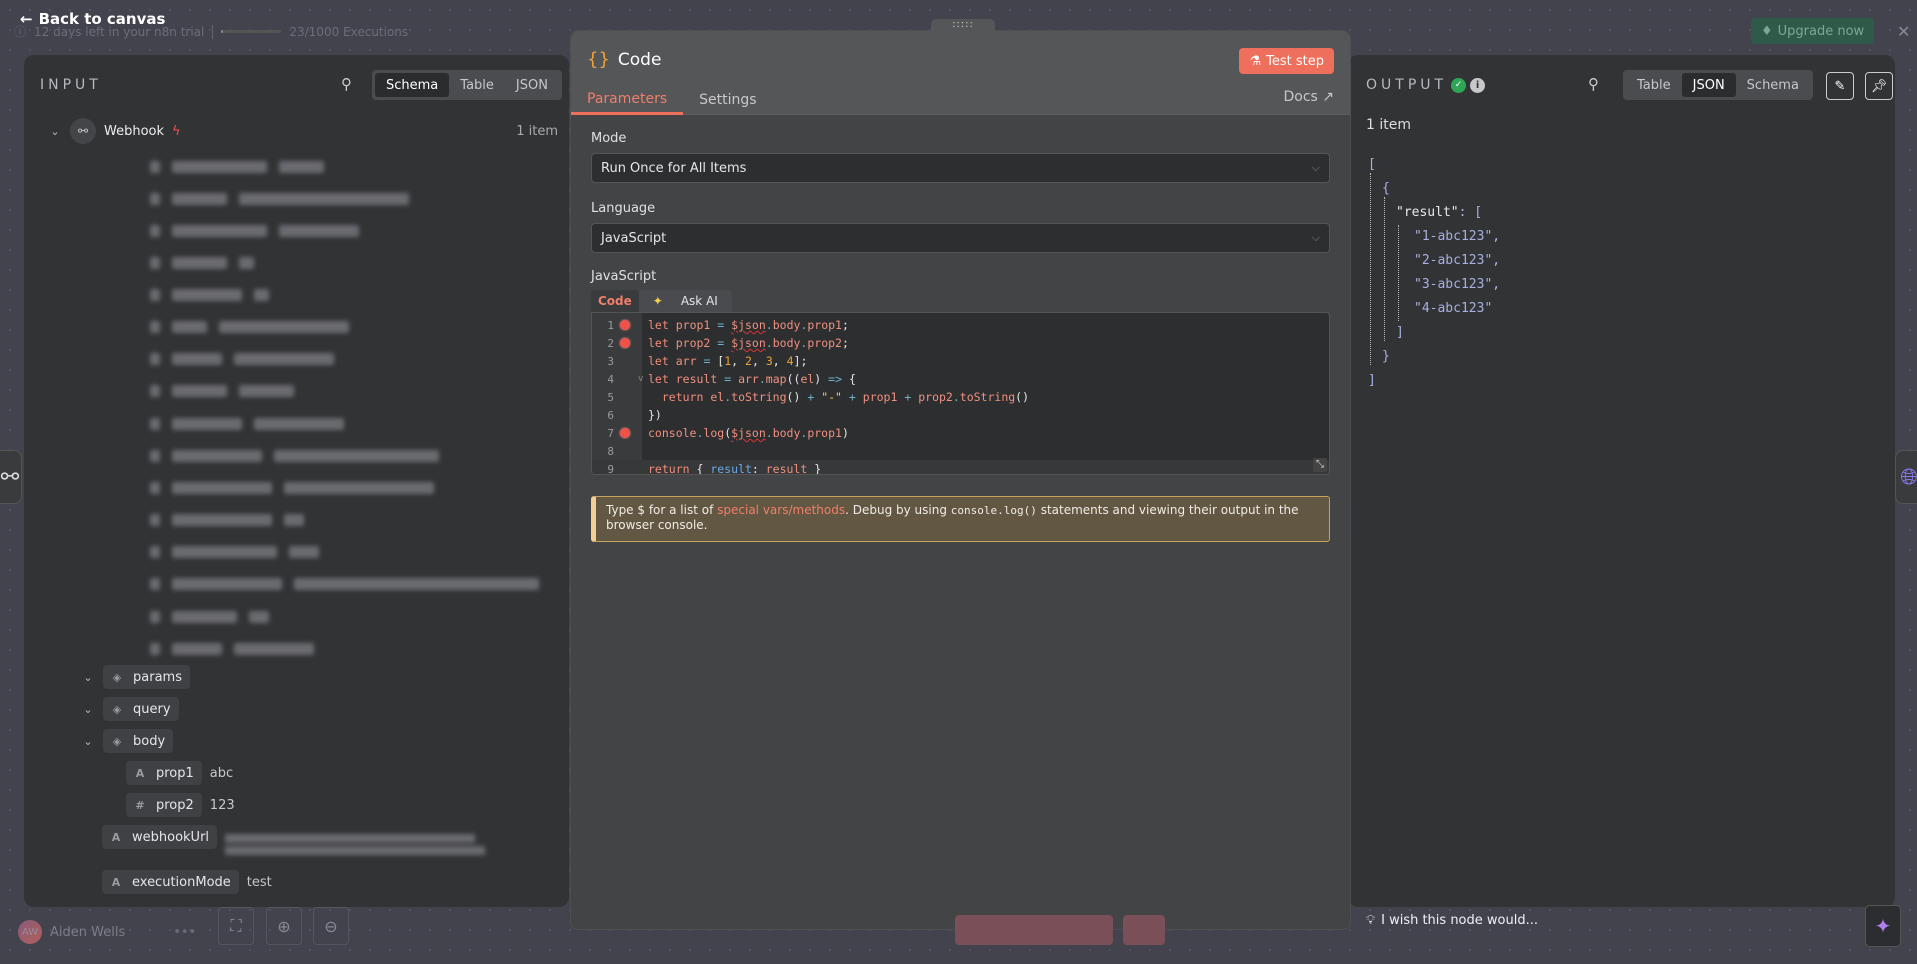  What do you see at coordinates (1386, 188) in the screenshot?
I see `json-brace: {` at bounding box center [1386, 188].